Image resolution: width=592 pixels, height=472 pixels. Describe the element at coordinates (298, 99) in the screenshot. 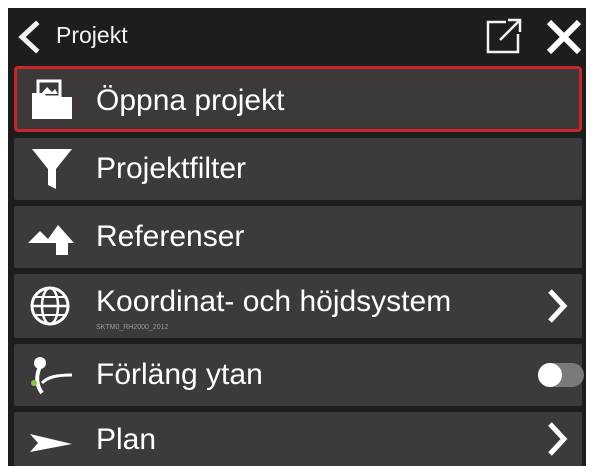

I see `menu-item-open-project: Öppna projekt` at that location.